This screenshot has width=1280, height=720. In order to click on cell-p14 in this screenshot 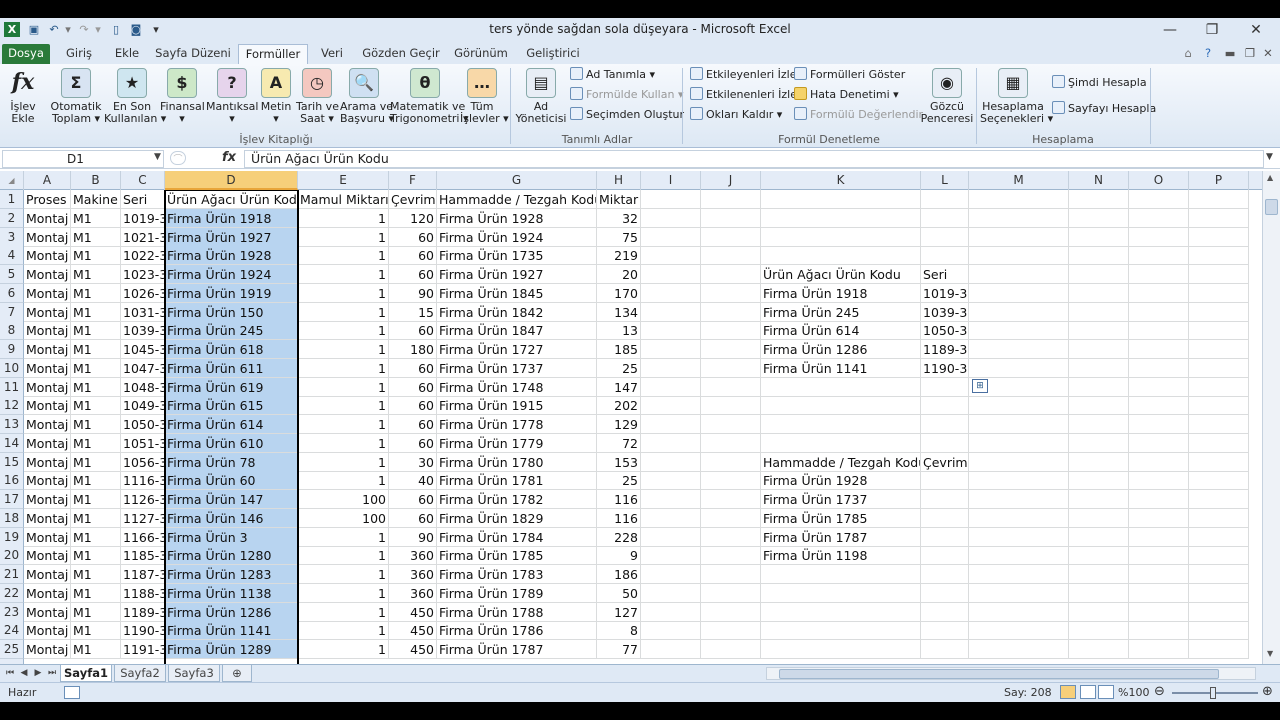, I will do `click(1219, 443)`.